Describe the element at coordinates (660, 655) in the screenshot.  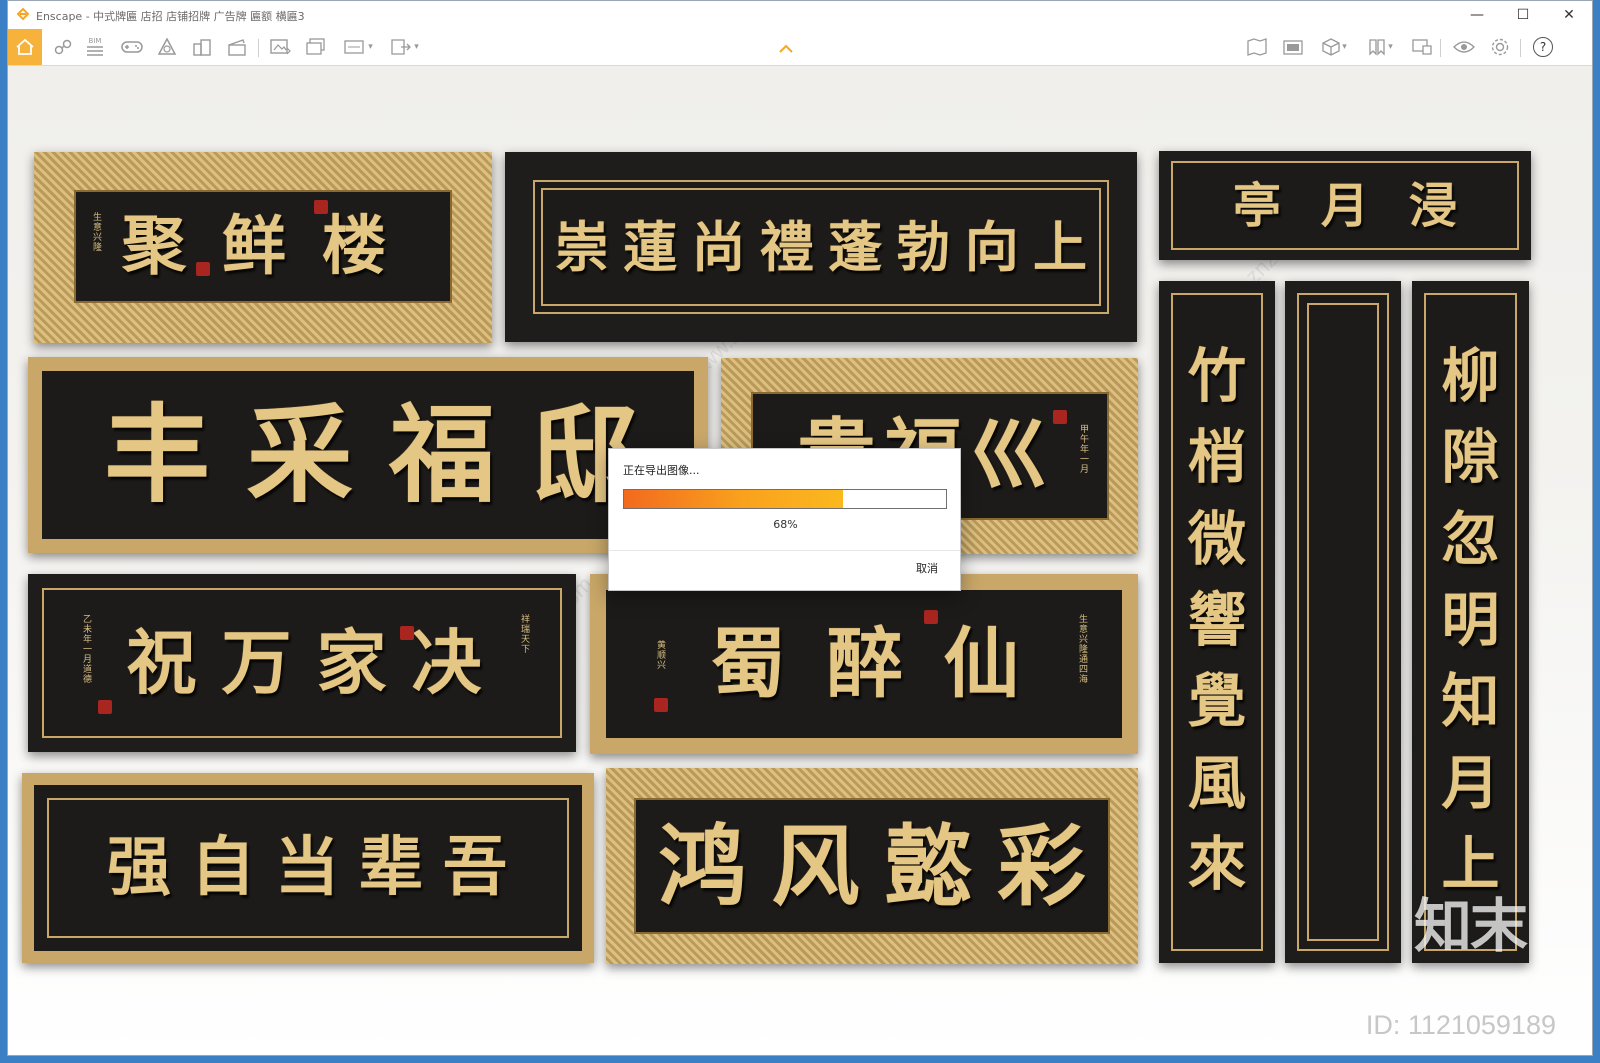
I see `sign-inscription: 黄顺兴` at that location.